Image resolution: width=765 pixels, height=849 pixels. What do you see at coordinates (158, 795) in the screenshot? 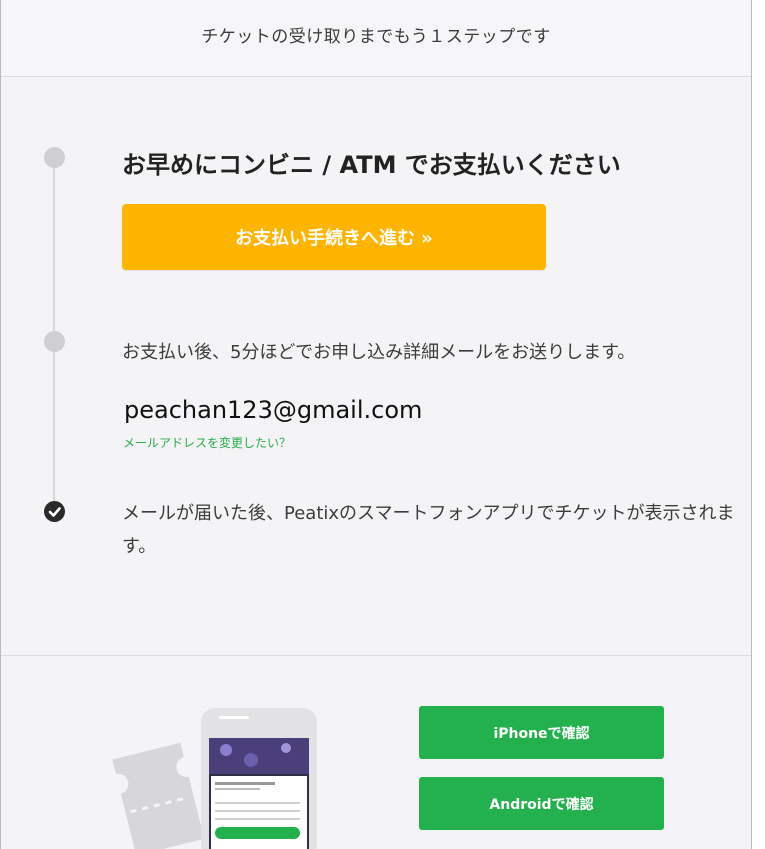
I see `ticket-icon` at bounding box center [158, 795].